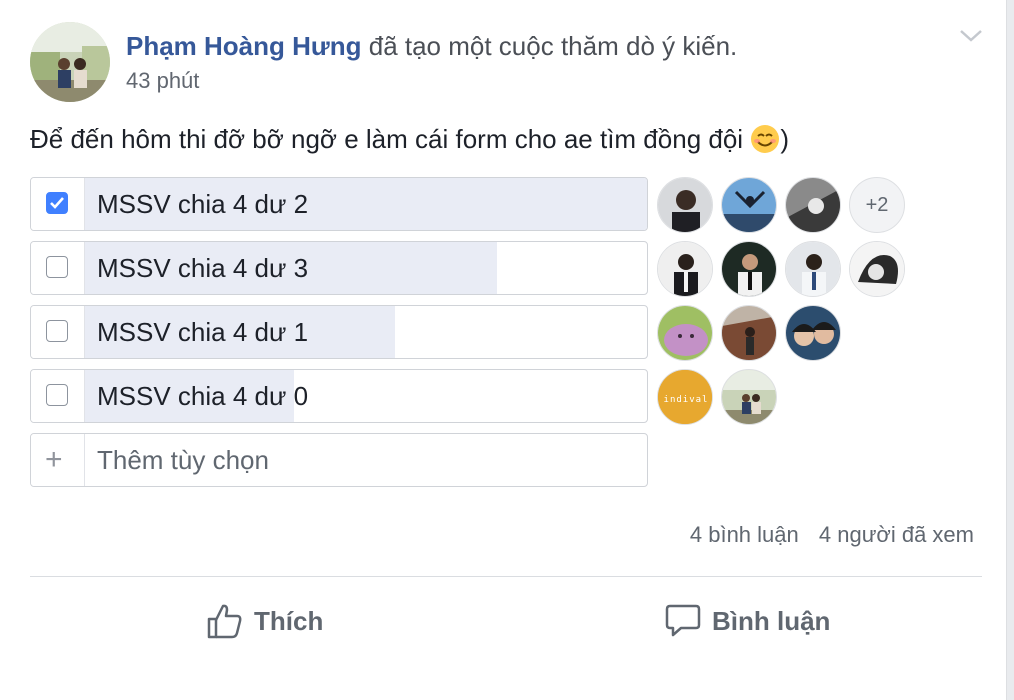 This screenshot has width=1014, height=700. Describe the element at coordinates (339, 332) in the screenshot. I see `poll-option: MSSV chia 4 dư 1` at that location.